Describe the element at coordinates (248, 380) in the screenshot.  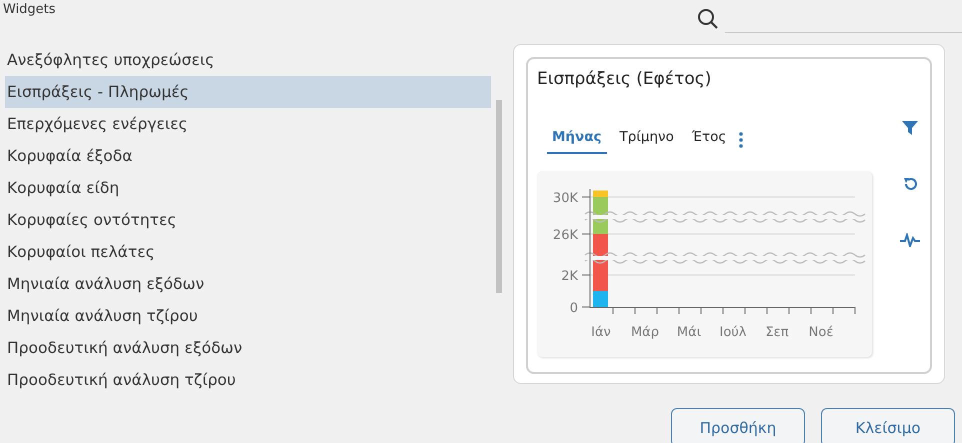
I see `widget-list-item: Προοδευτική ανάλυση τζίρου` at that location.